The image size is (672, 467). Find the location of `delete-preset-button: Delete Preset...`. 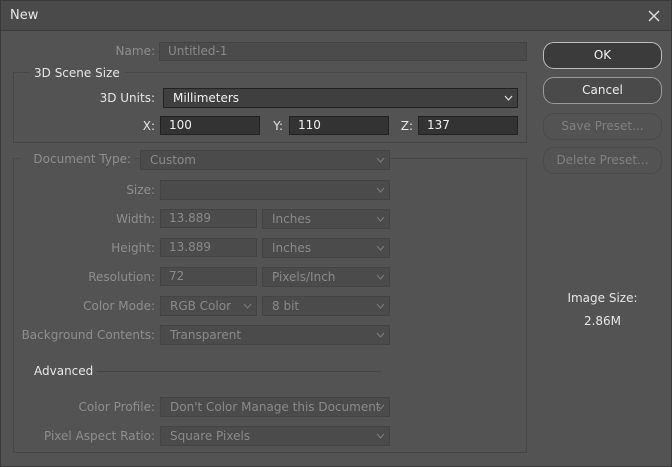

delete-preset-button: Delete Preset... is located at coordinates (602, 160).